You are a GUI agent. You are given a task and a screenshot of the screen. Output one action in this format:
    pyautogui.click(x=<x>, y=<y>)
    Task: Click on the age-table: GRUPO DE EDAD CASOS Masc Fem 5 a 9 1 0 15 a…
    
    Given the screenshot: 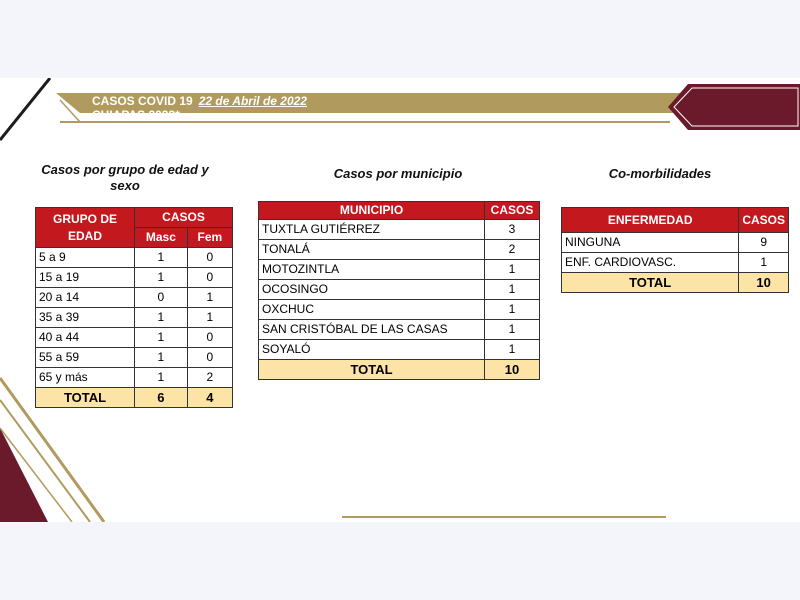 What is the action you would take?
    pyautogui.click(x=134, y=307)
    